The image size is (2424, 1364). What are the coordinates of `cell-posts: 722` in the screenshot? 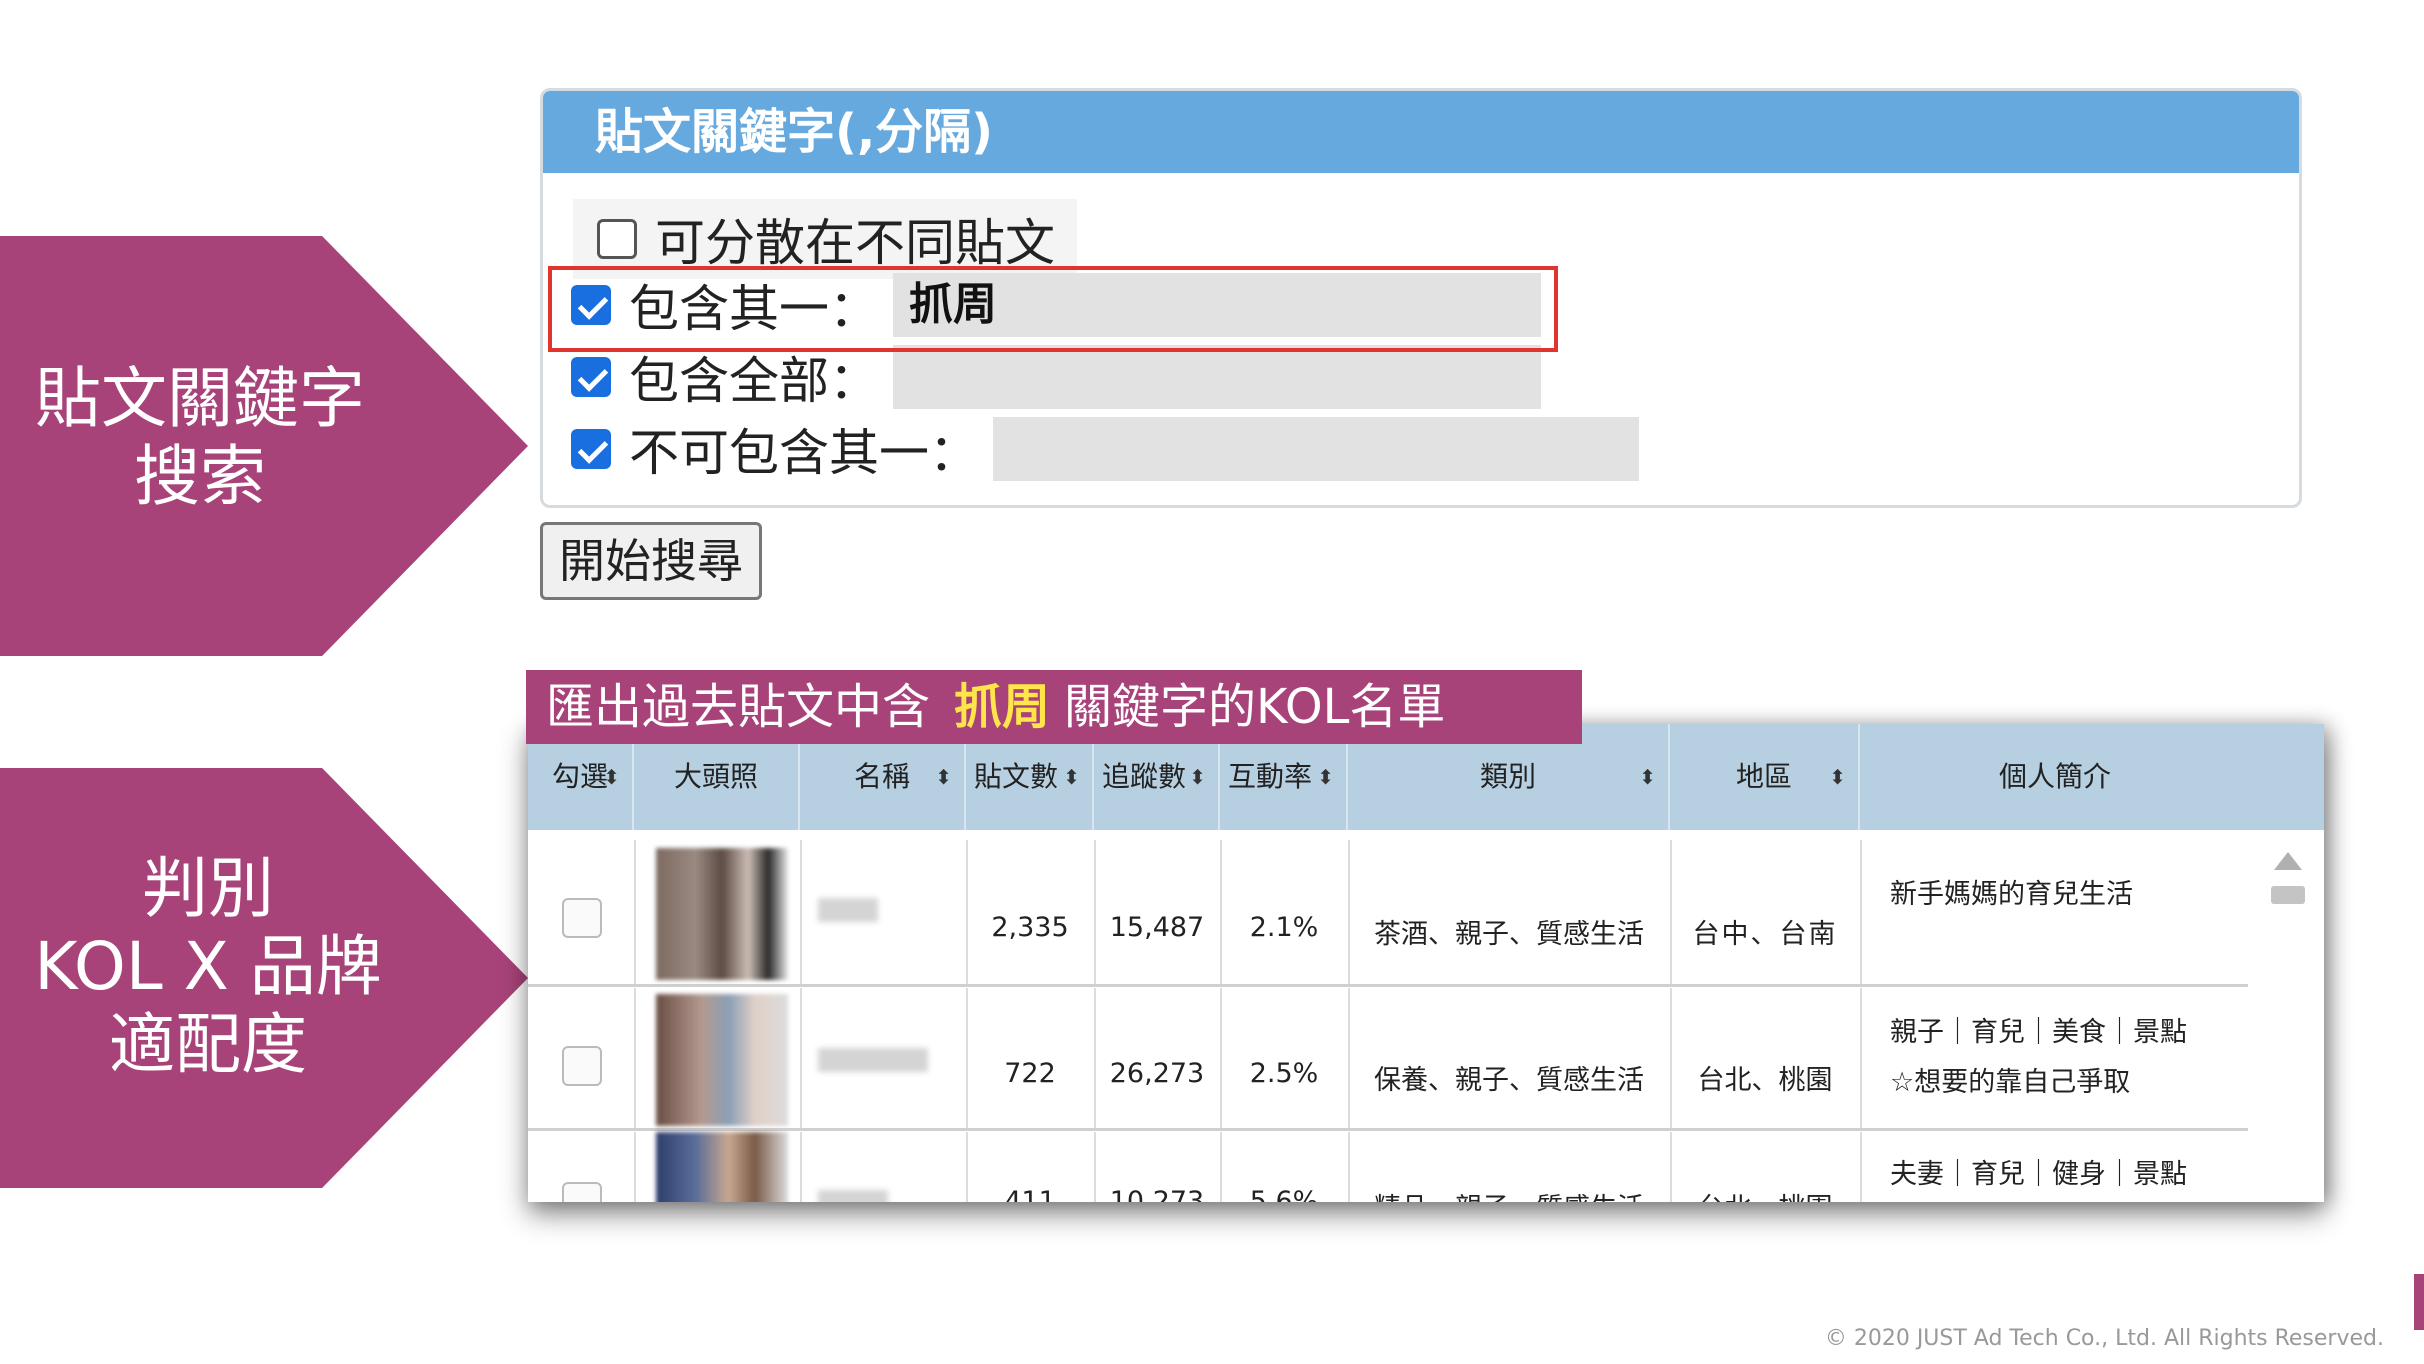 It's located at (1030, 1073).